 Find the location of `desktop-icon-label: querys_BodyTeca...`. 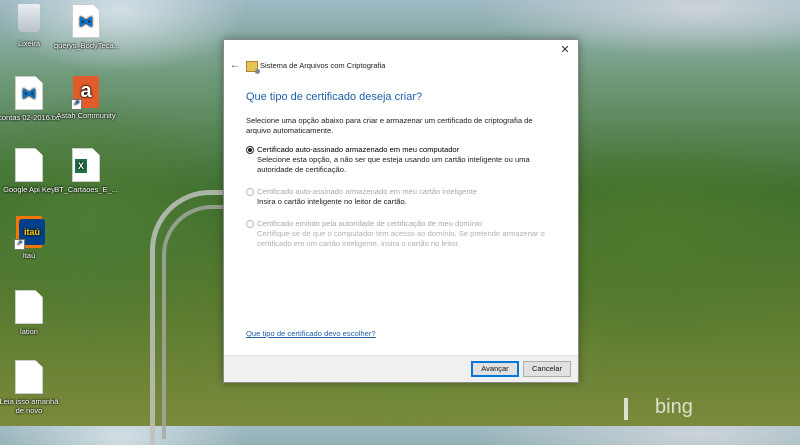

desktop-icon-label: querys_BodyTeca... is located at coordinates (87, 45).